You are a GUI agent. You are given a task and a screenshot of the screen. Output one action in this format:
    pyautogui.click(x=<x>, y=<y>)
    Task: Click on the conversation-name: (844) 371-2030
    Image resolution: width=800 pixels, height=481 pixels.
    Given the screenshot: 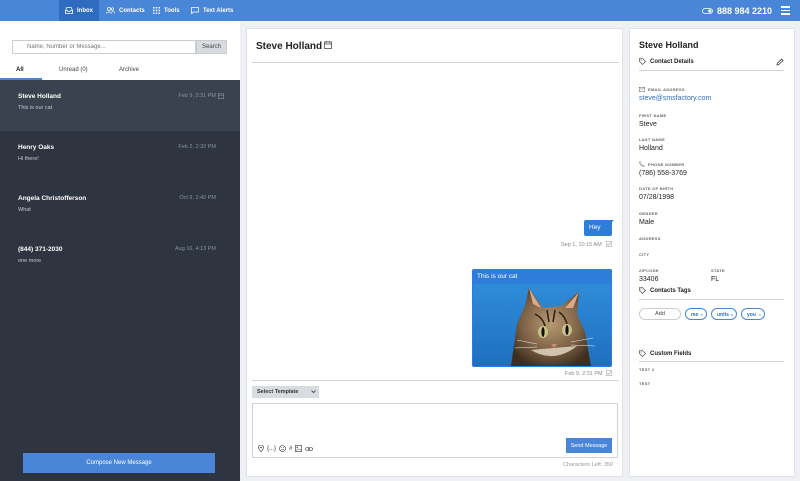 What is the action you would take?
    pyautogui.click(x=40, y=249)
    